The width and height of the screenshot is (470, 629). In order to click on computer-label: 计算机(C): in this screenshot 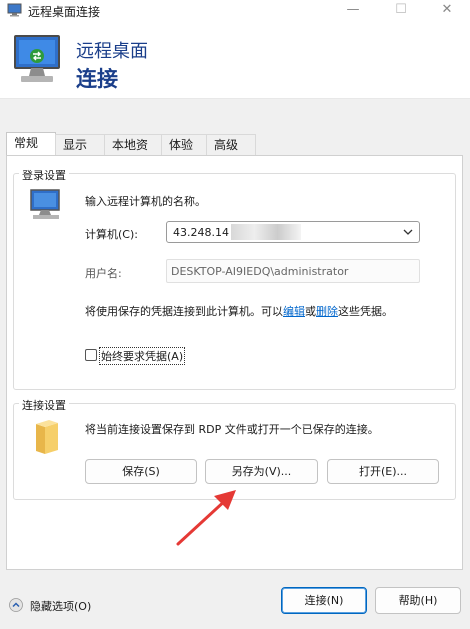, I will do `click(111, 234)`.